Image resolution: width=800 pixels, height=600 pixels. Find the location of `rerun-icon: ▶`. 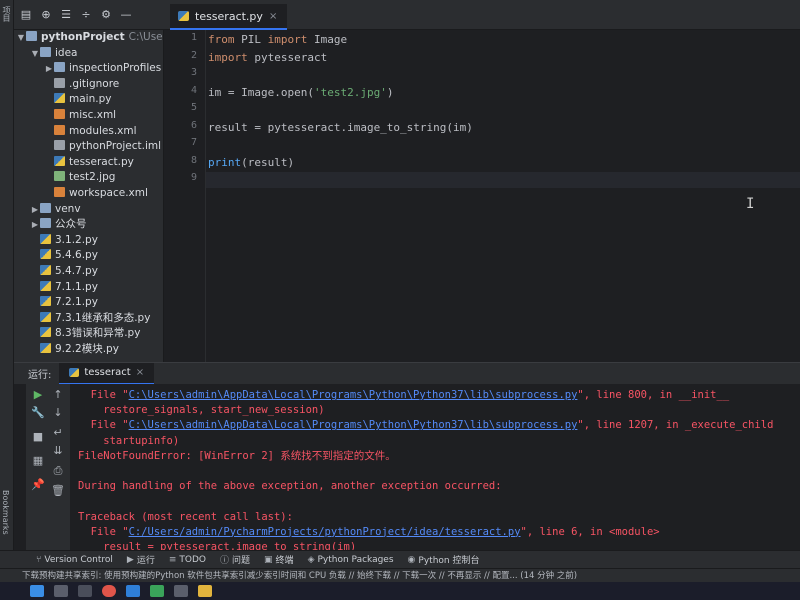

rerun-icon: ▶ is located at coordinates (38, 395).